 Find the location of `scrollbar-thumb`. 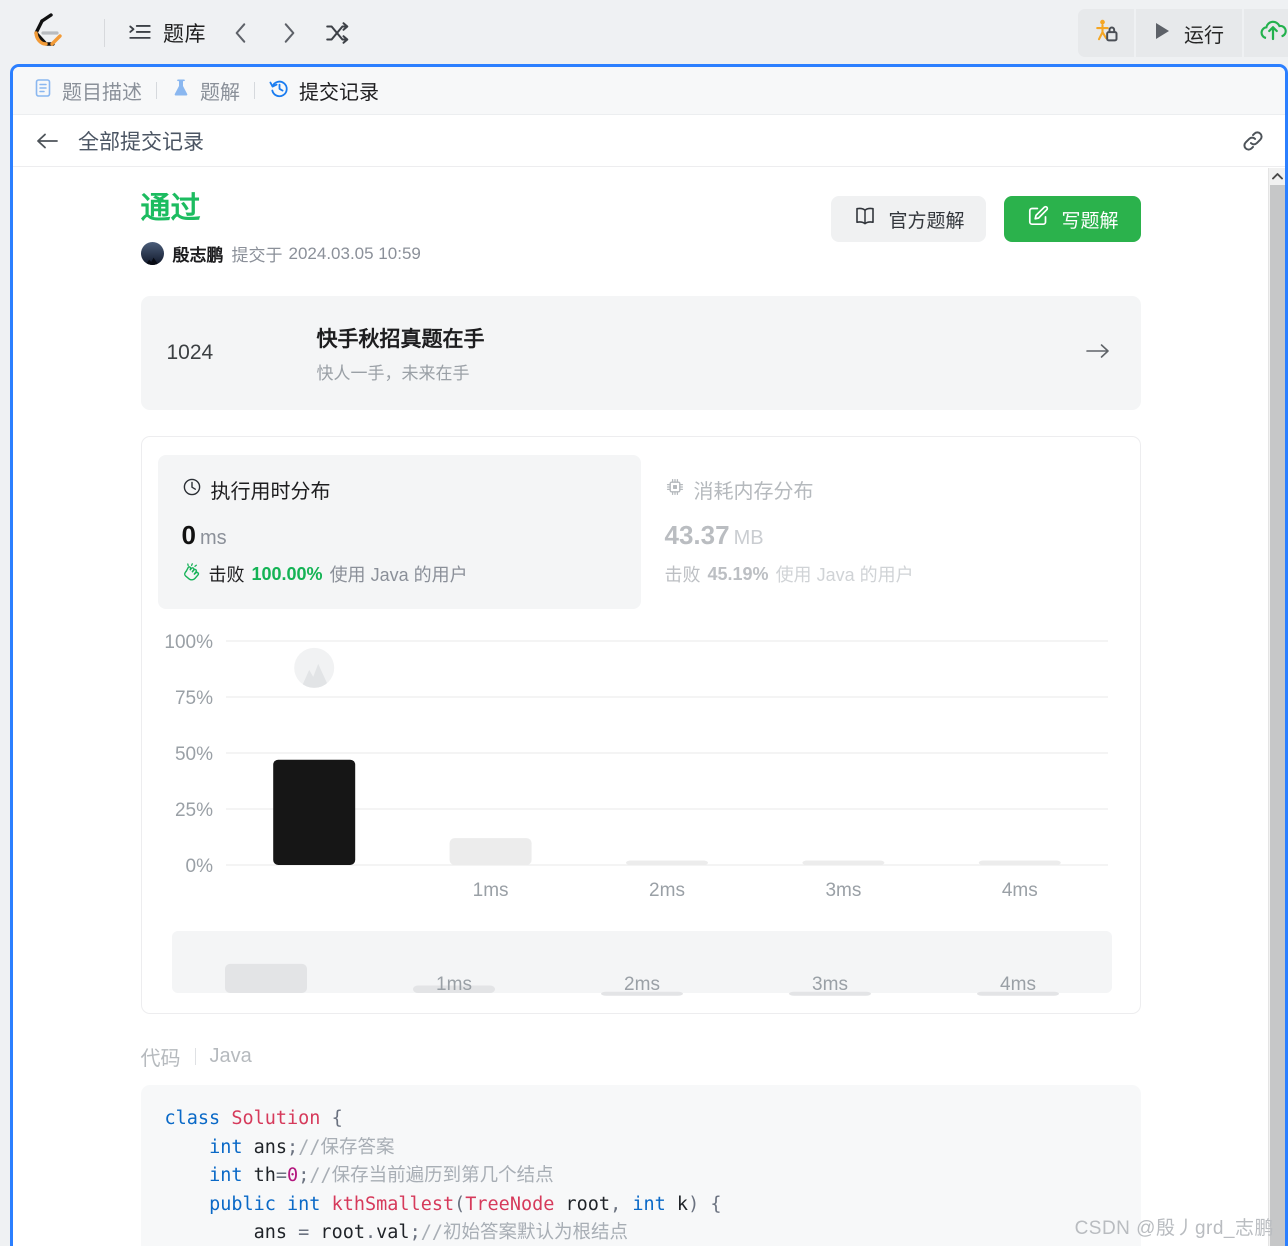

scrollbar-thumb is located at coordinates (1277, 715).